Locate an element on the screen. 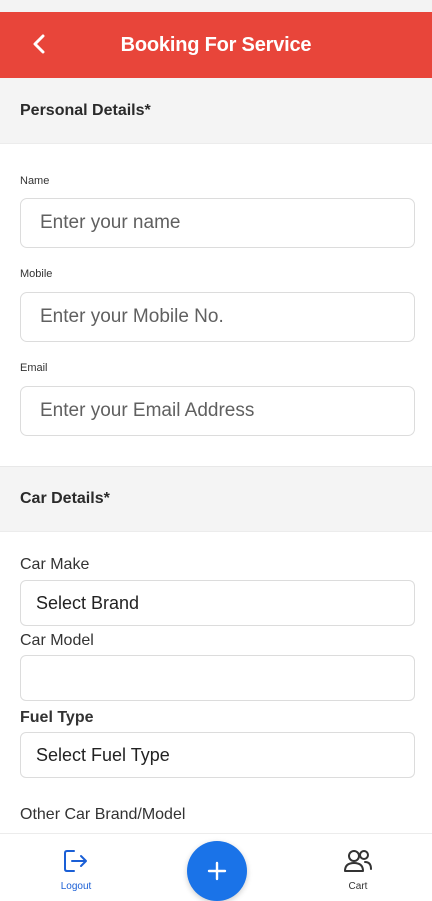  page-title: Booking For Service is located at coordinates (216, 44).